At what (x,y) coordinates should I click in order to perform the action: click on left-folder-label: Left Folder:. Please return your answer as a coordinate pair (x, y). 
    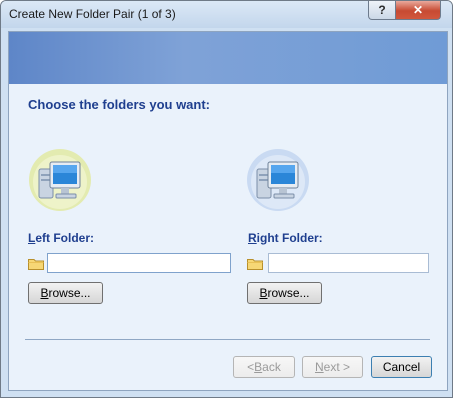
    Looking at the image, I should click on (61, 238).